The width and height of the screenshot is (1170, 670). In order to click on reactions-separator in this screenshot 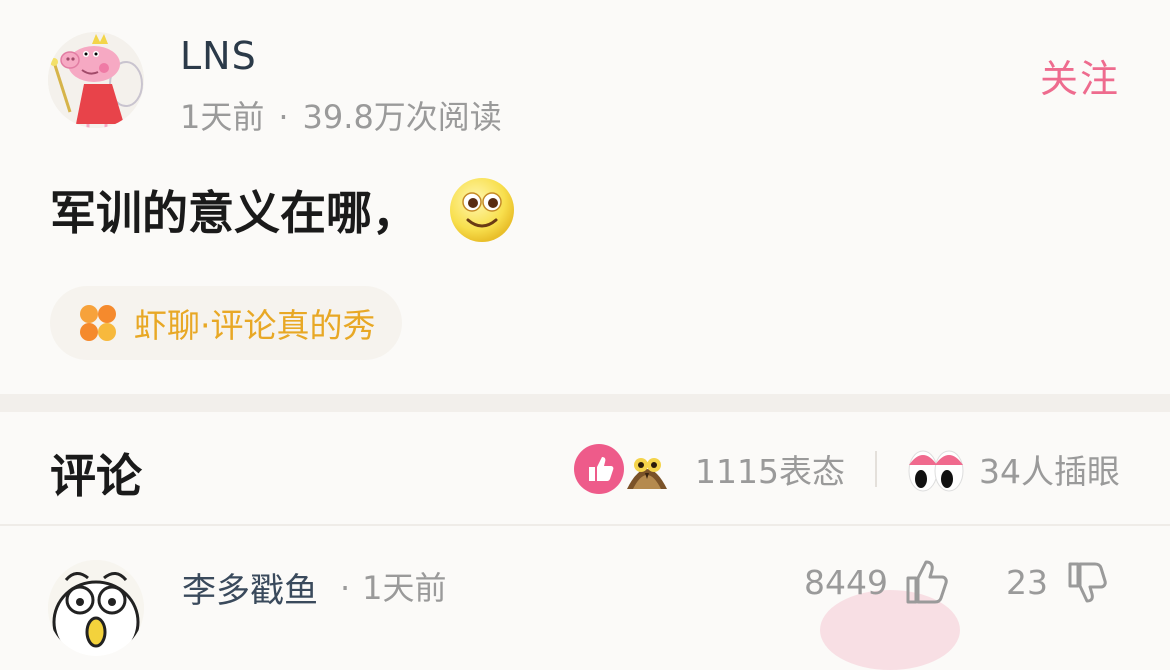, I will do `click(876, 469)`.